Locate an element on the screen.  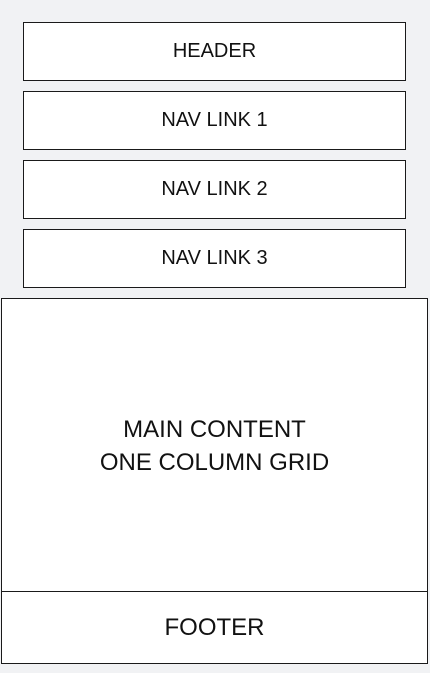
nav-link-1: NAV LINK 1 is located at coordinates (214, 120).